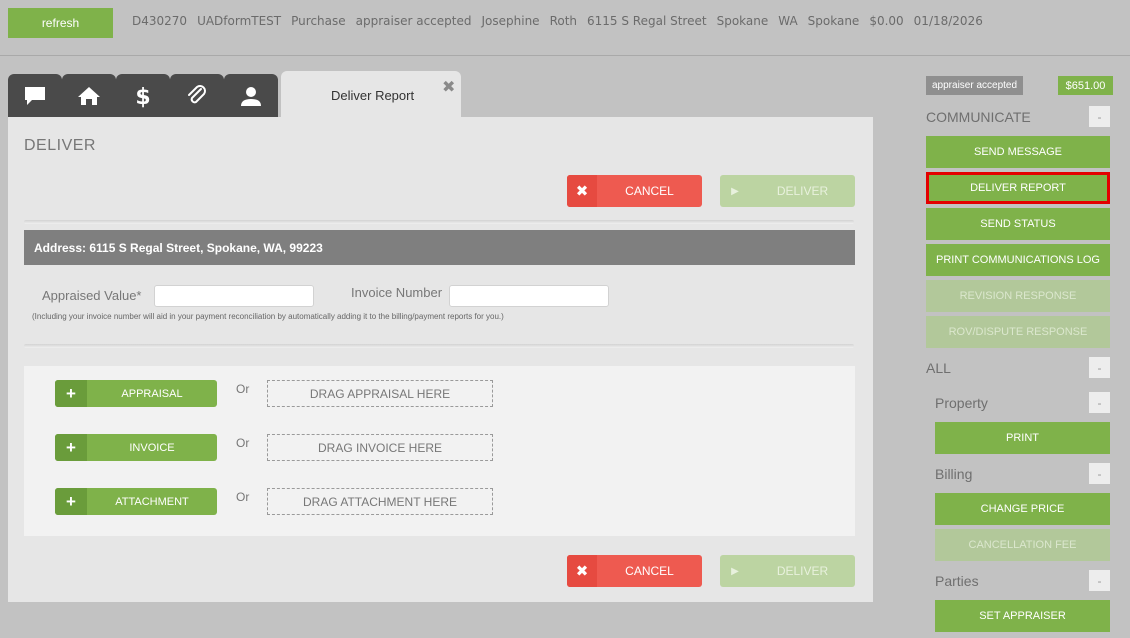 This screenshot has width=1130, height=638. Describe the element at coordinates (60, 145) in the screenshot. I see `page-title: DELIVER` at that location.